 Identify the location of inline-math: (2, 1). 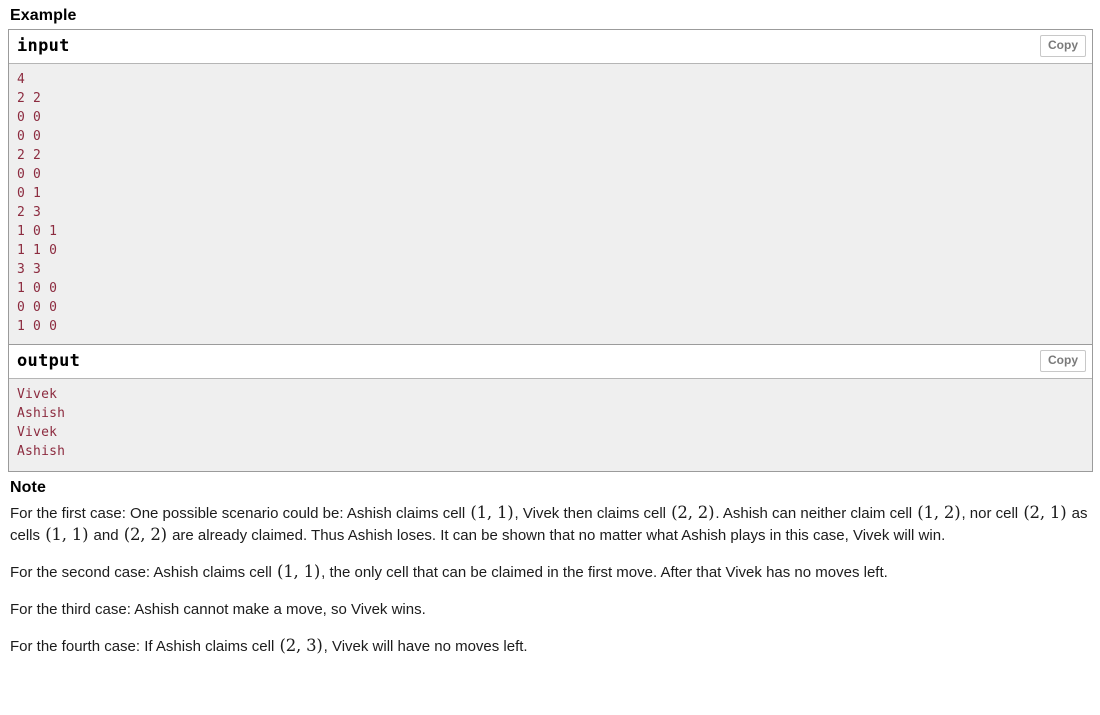
(1045, 512).